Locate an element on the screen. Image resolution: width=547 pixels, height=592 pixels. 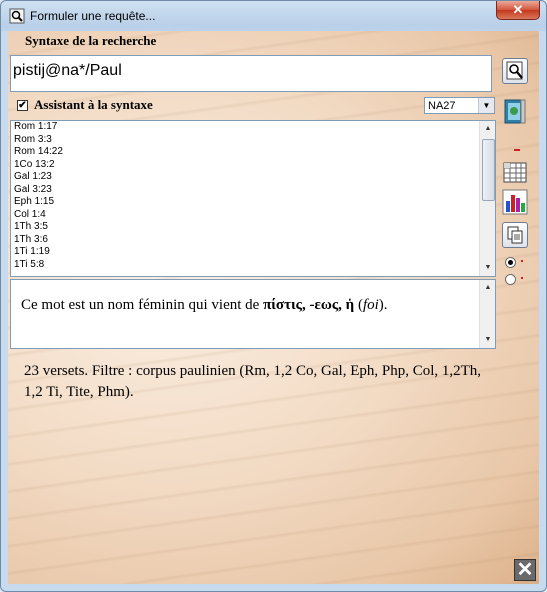
grid-table-icon is located at coordinates (515, 172).